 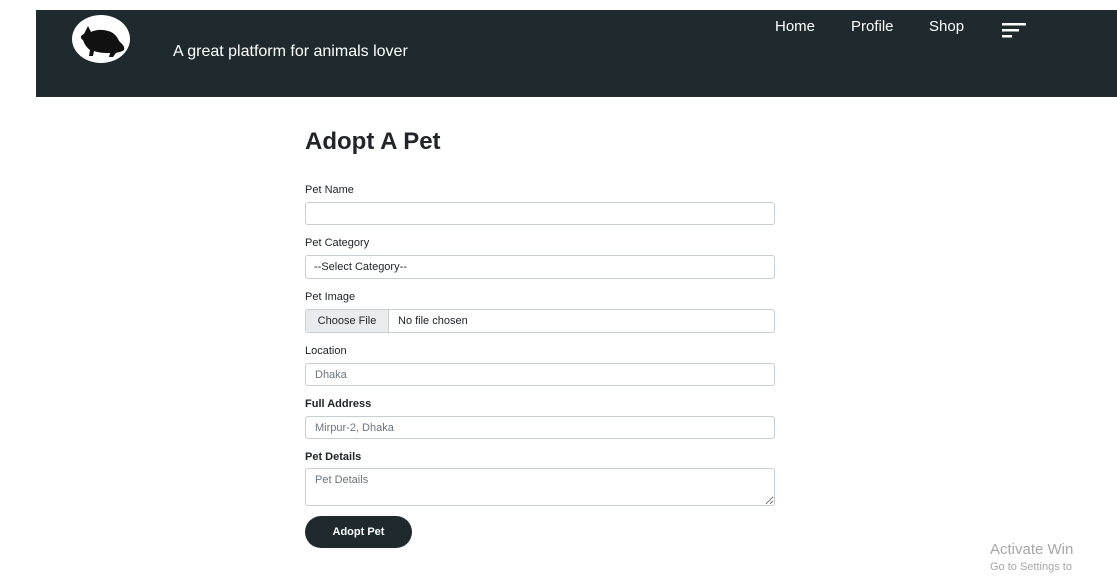 I want to click on nav-profile-link: Profile, so click(x=872, y=26).